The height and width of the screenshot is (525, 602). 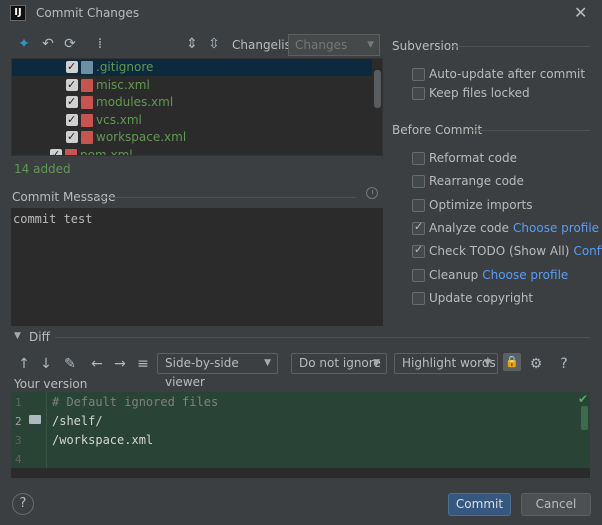 I want to click on help-button: ?, so click(x=23, y=504).